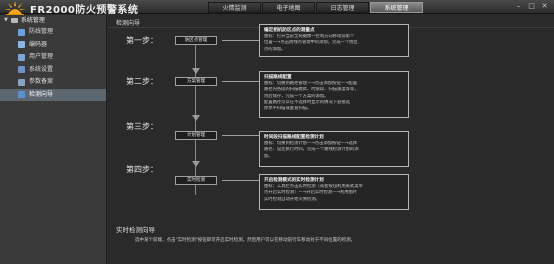 This screenshot has width=554, height=264. Describe the element at coordinates (234, 7) in the screenshot. I see `tab-fire-monitoring: 火情监测` at that location.